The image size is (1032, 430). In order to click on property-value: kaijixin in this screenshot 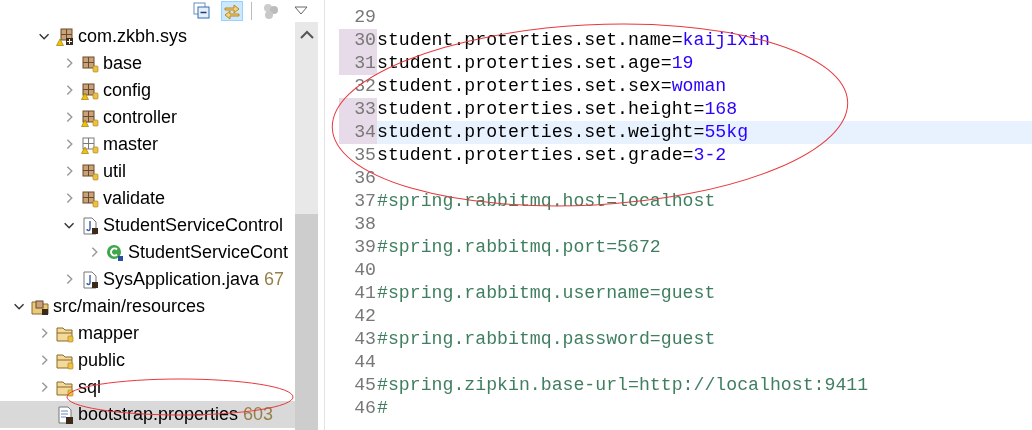, I will do `click(726, 40)`.